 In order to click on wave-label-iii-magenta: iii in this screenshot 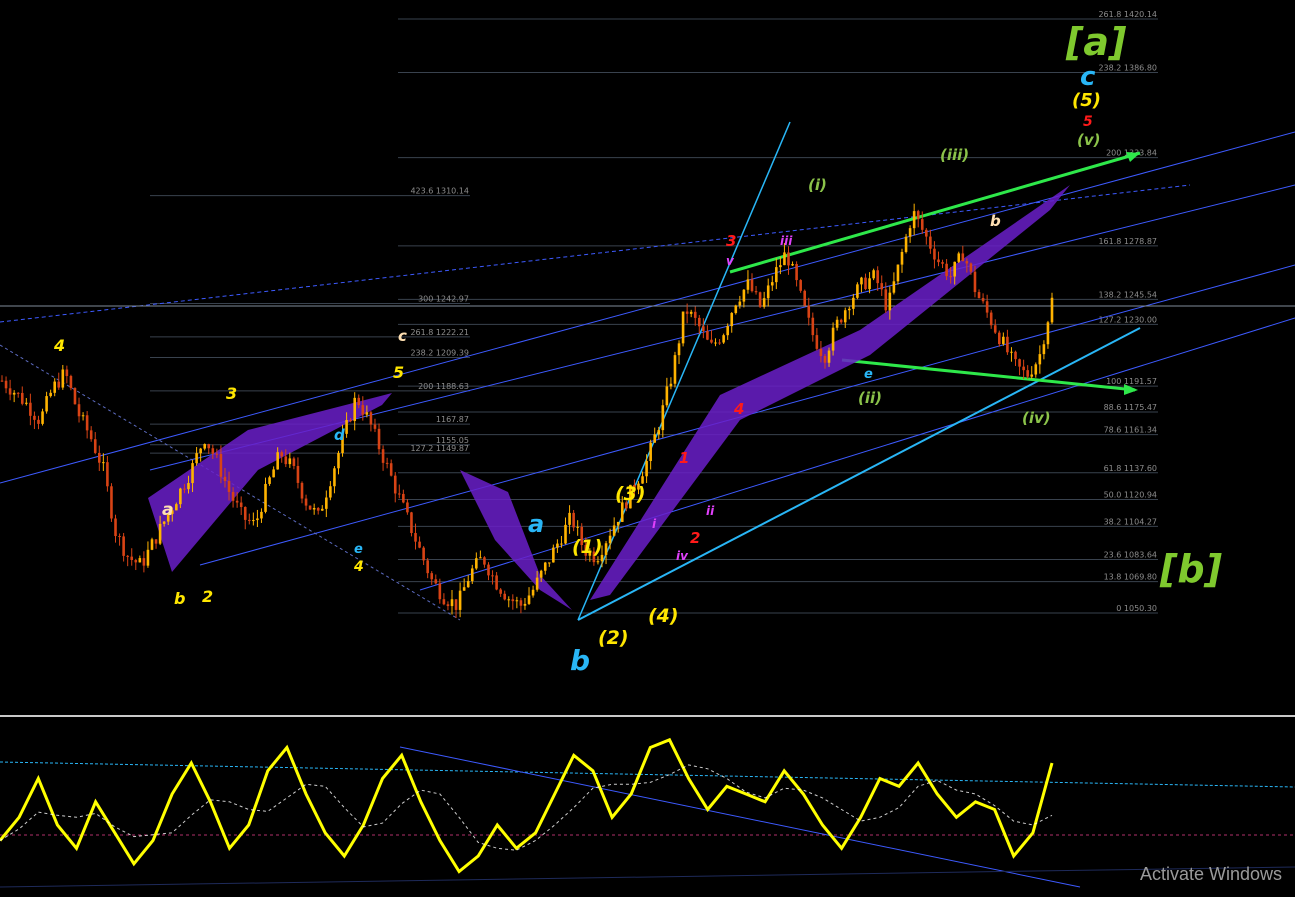, I will do `click(786, 241)`.